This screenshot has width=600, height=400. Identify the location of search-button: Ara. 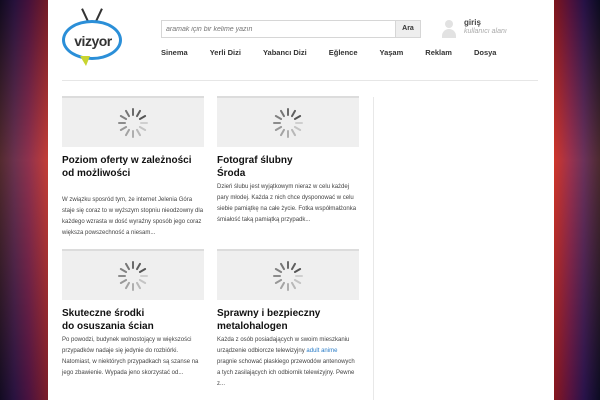
(407, 29).